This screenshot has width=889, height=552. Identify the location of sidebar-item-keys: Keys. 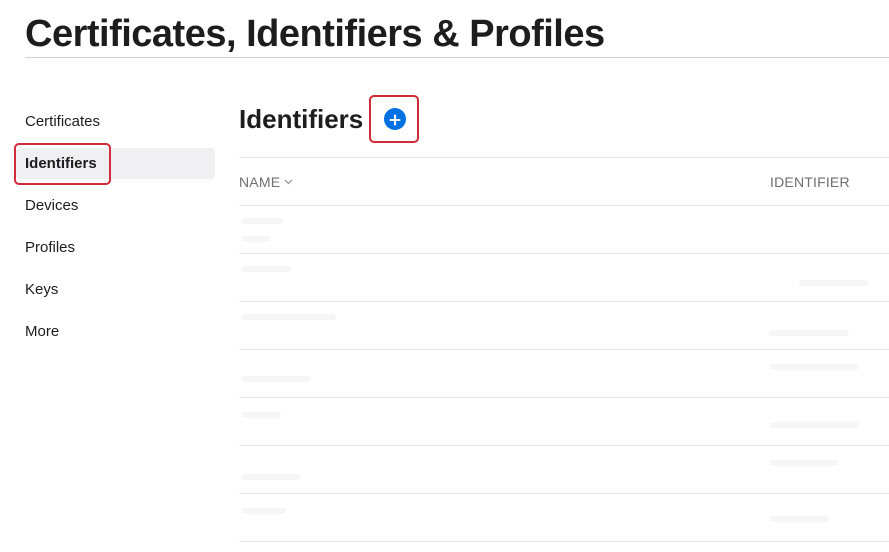
(115, 289).